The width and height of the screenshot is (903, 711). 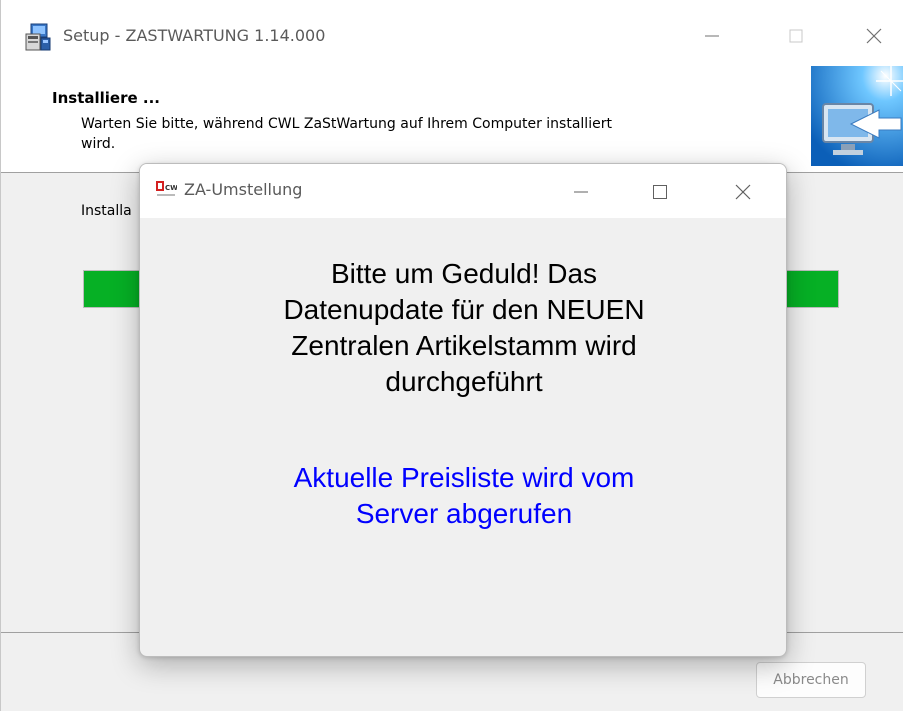 I want to click on cwl-logo-text: CWL, so click(x=171, y=188).